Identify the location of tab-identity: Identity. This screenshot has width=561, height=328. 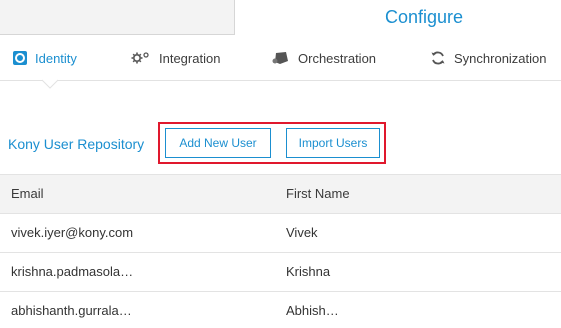
(45, 58).